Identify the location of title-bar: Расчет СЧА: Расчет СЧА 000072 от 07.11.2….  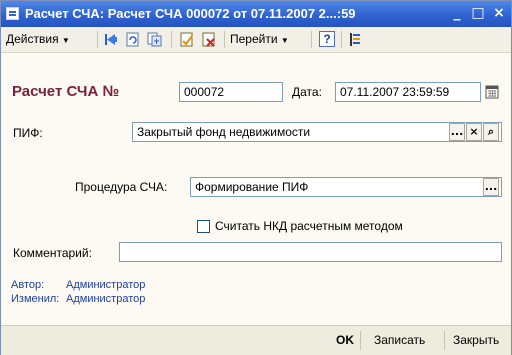
(256, 14).